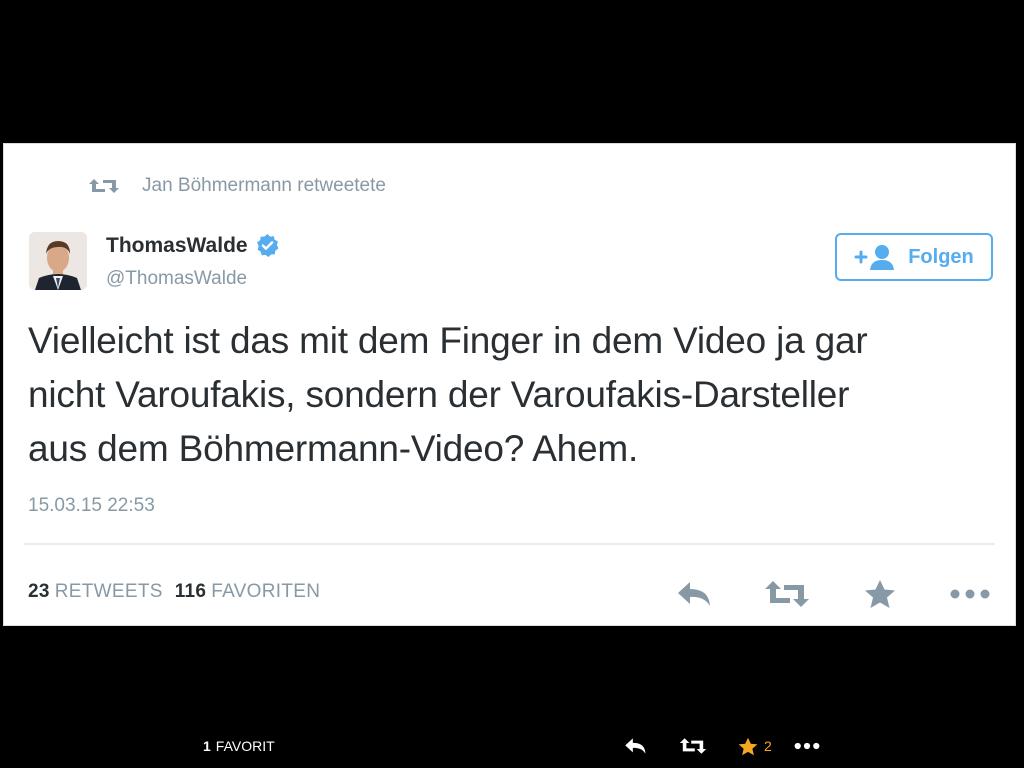 Image resolution: width=1024 pixels, height=768 pixels. I want to click on avatar, so click(58, 261).